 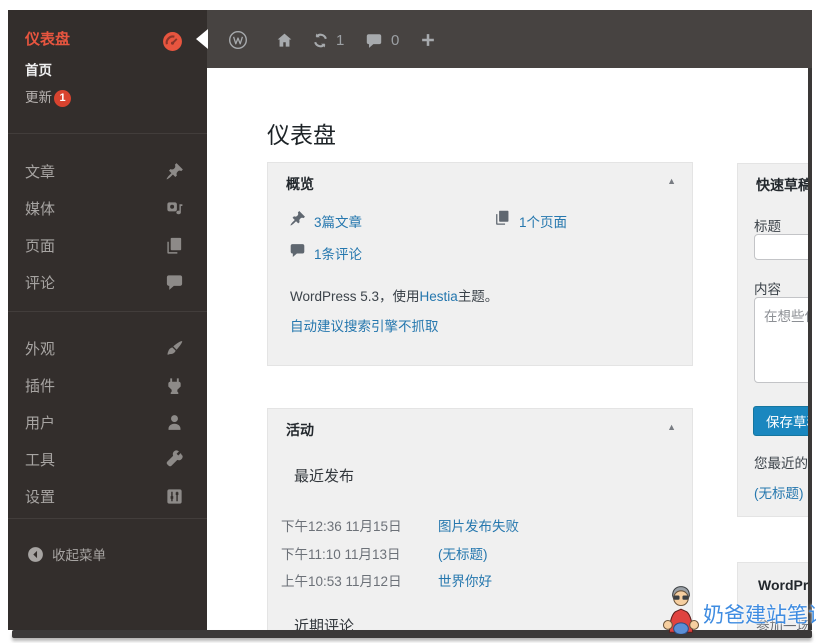 I want to click on search-engine-notice-link: 自动建议搜索引擎不抓取, so click(x=364, y=325).